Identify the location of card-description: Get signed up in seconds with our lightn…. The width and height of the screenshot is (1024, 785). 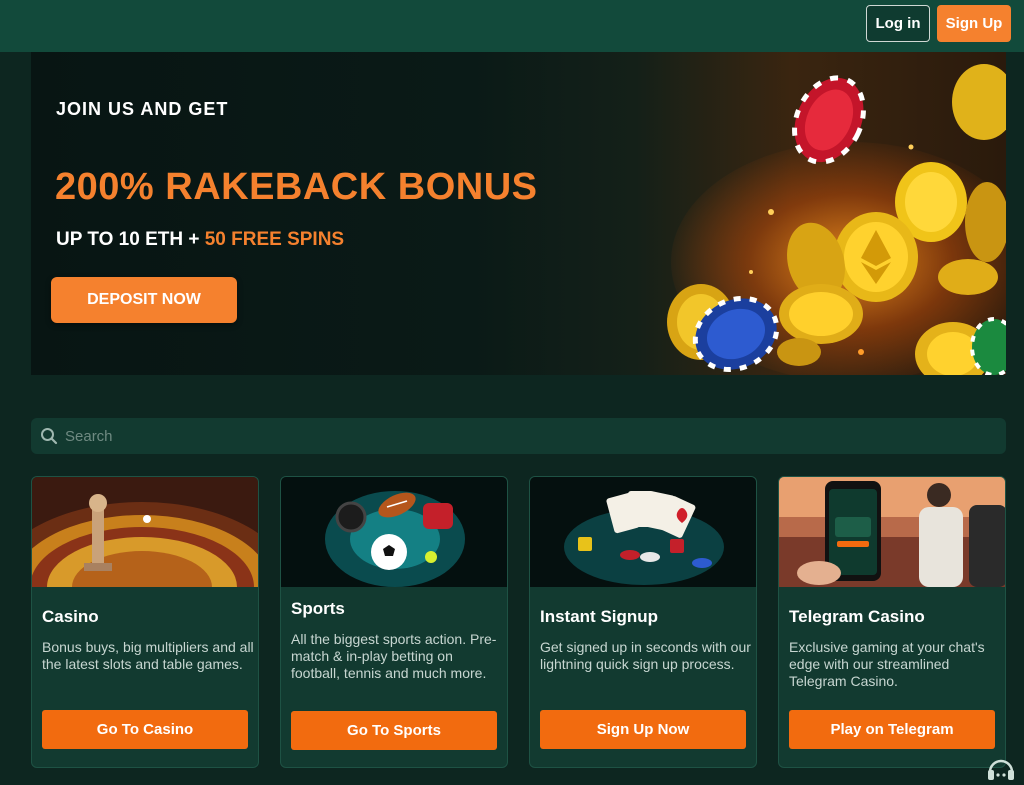
(645, 655).